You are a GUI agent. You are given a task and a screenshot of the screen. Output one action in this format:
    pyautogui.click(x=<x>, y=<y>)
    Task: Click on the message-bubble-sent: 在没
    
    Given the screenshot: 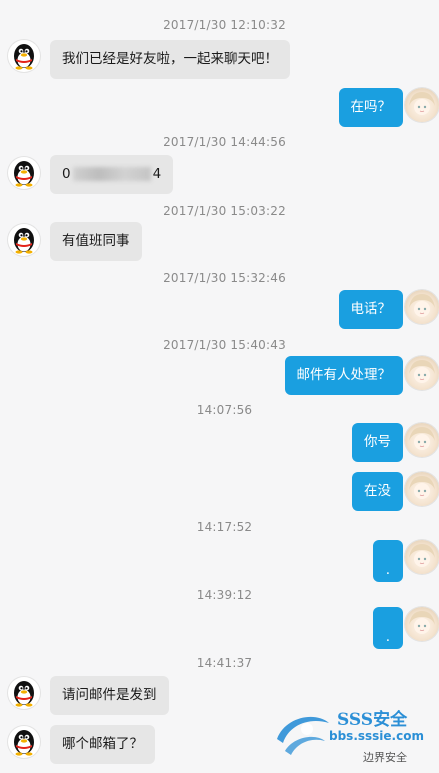 What is the action you would take?
    pyautogui.click(x=377, y=491)
    